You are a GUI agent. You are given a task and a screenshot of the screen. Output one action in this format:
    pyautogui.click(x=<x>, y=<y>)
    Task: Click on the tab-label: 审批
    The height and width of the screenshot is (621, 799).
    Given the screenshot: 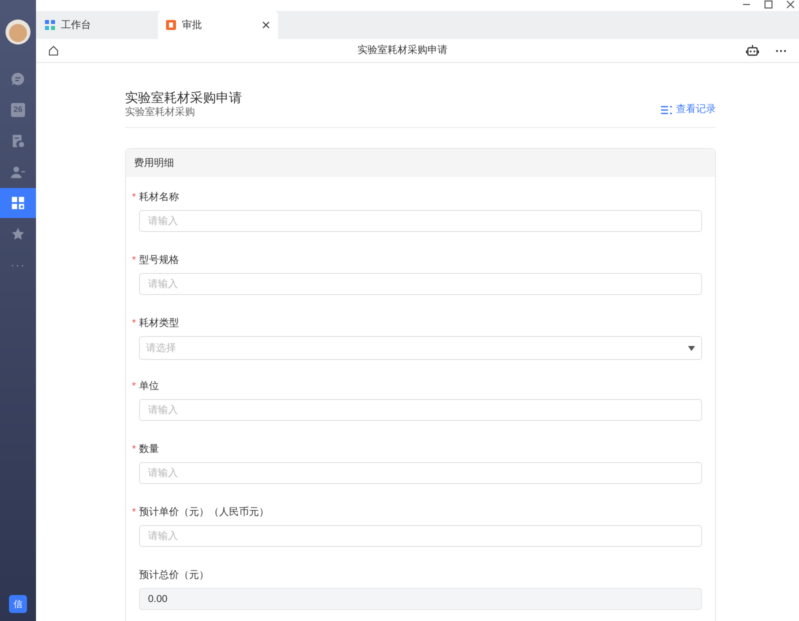 What is the action you would take?
    pyautogui.click(x=192, y=25)
    